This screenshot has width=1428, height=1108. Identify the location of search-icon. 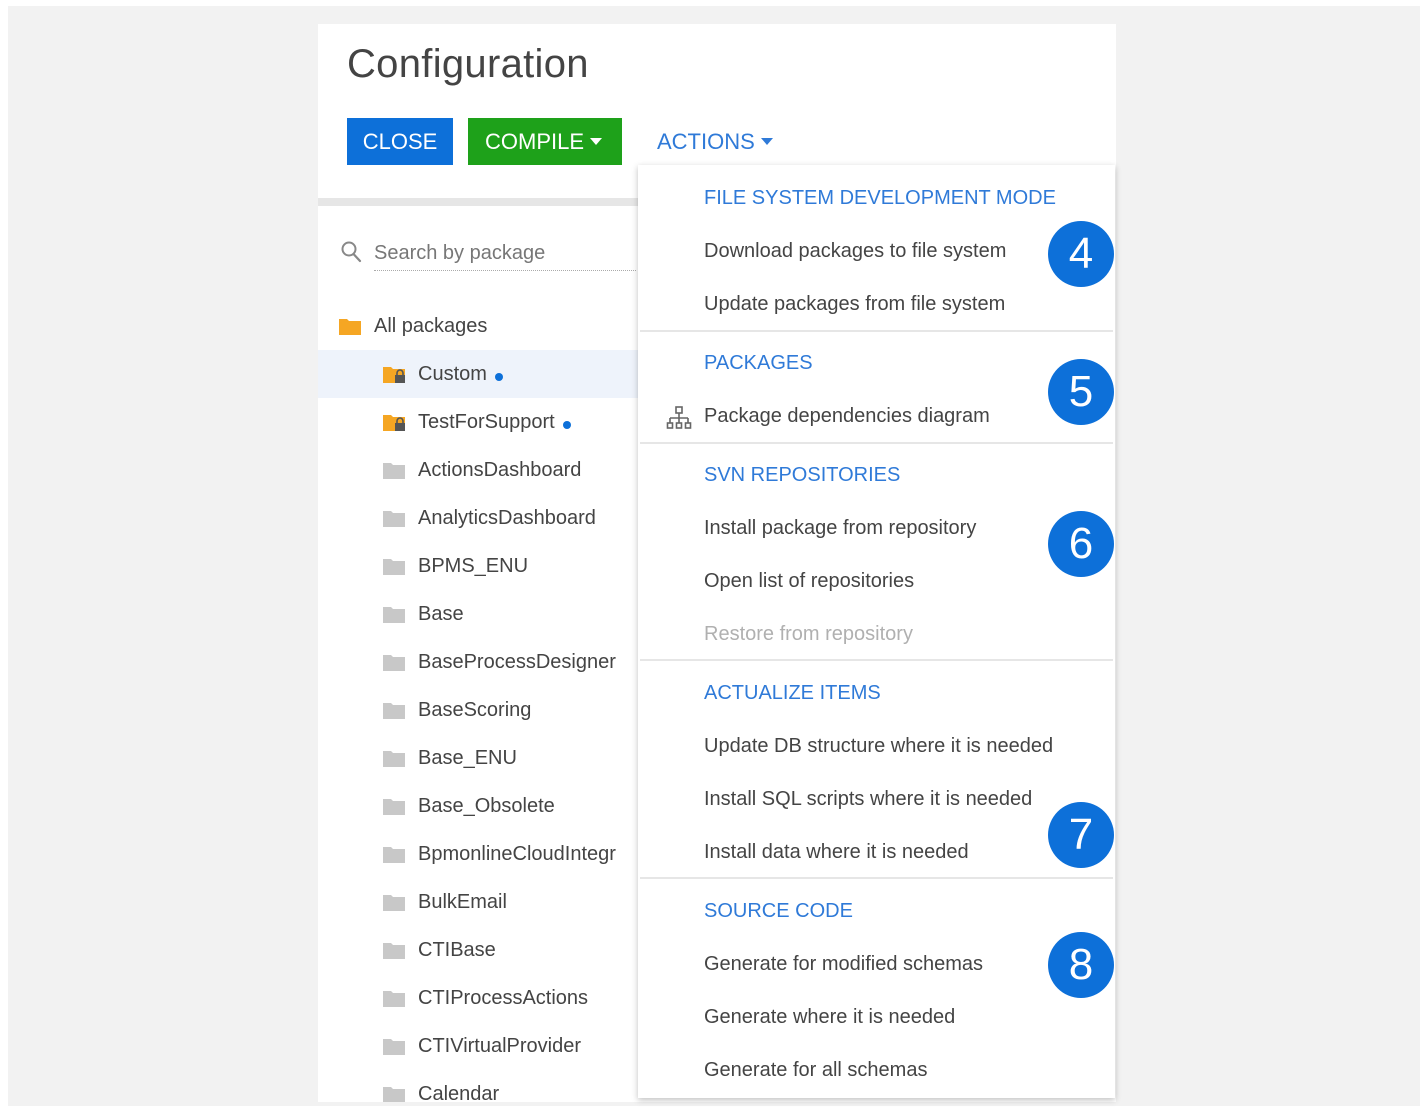
(351, 252).